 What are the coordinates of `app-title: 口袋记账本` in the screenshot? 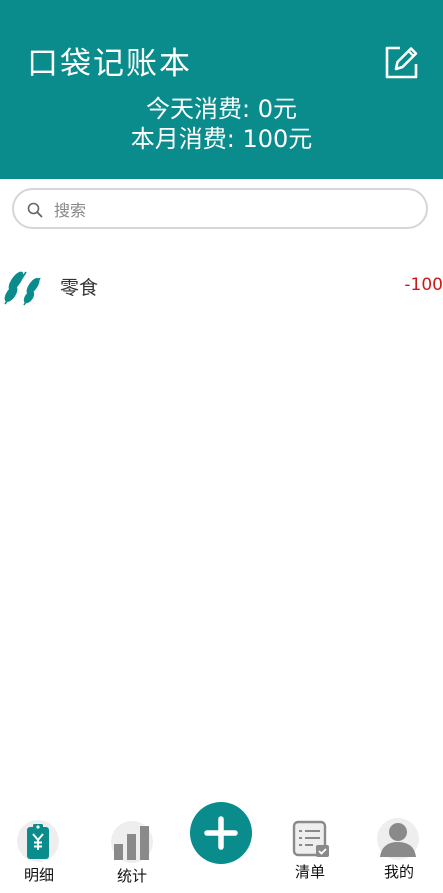 It's located at (109, 64).